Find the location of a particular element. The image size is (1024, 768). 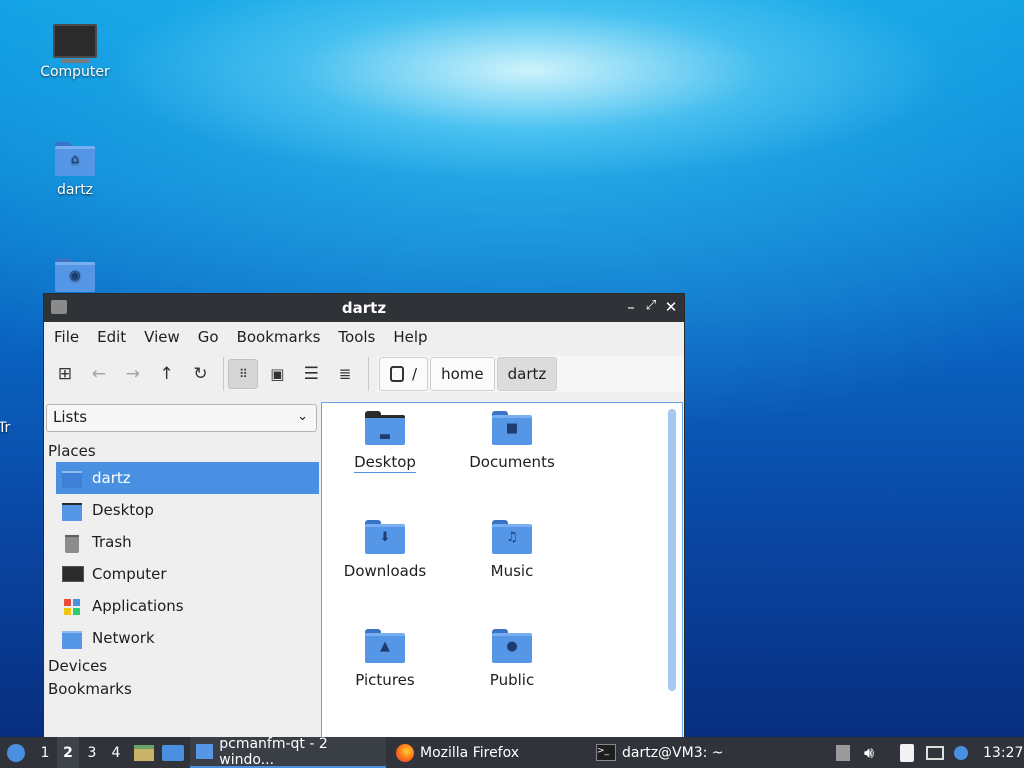

desktop-icon-network: ◉ is located at coordinates (75, 278).